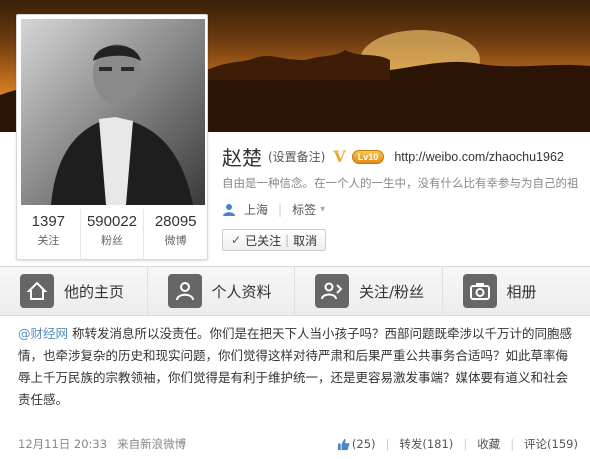 The width and height of the screenshot is (590, 459). What do you see at coordinates (368, 156) in the screenshot?
I see `level-badge: Lv10` at bounding box center [368, 156].